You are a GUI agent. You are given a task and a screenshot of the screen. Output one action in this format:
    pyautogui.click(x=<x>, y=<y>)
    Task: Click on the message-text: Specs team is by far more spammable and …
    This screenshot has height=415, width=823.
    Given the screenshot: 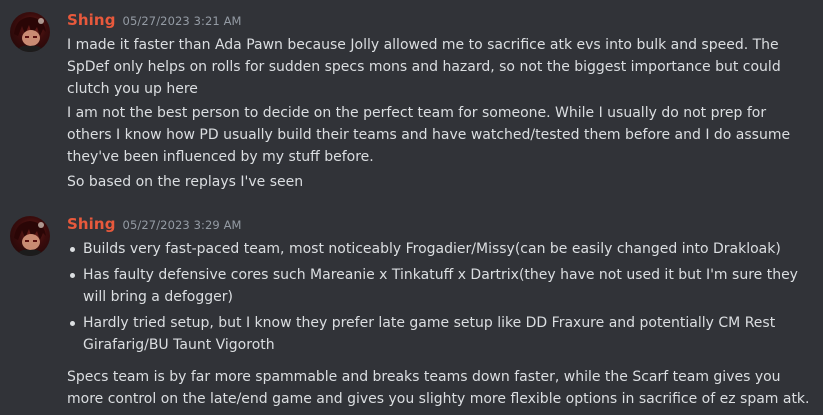 What is the action you would take?
    pyautogui.click(x=438, y=388)
    